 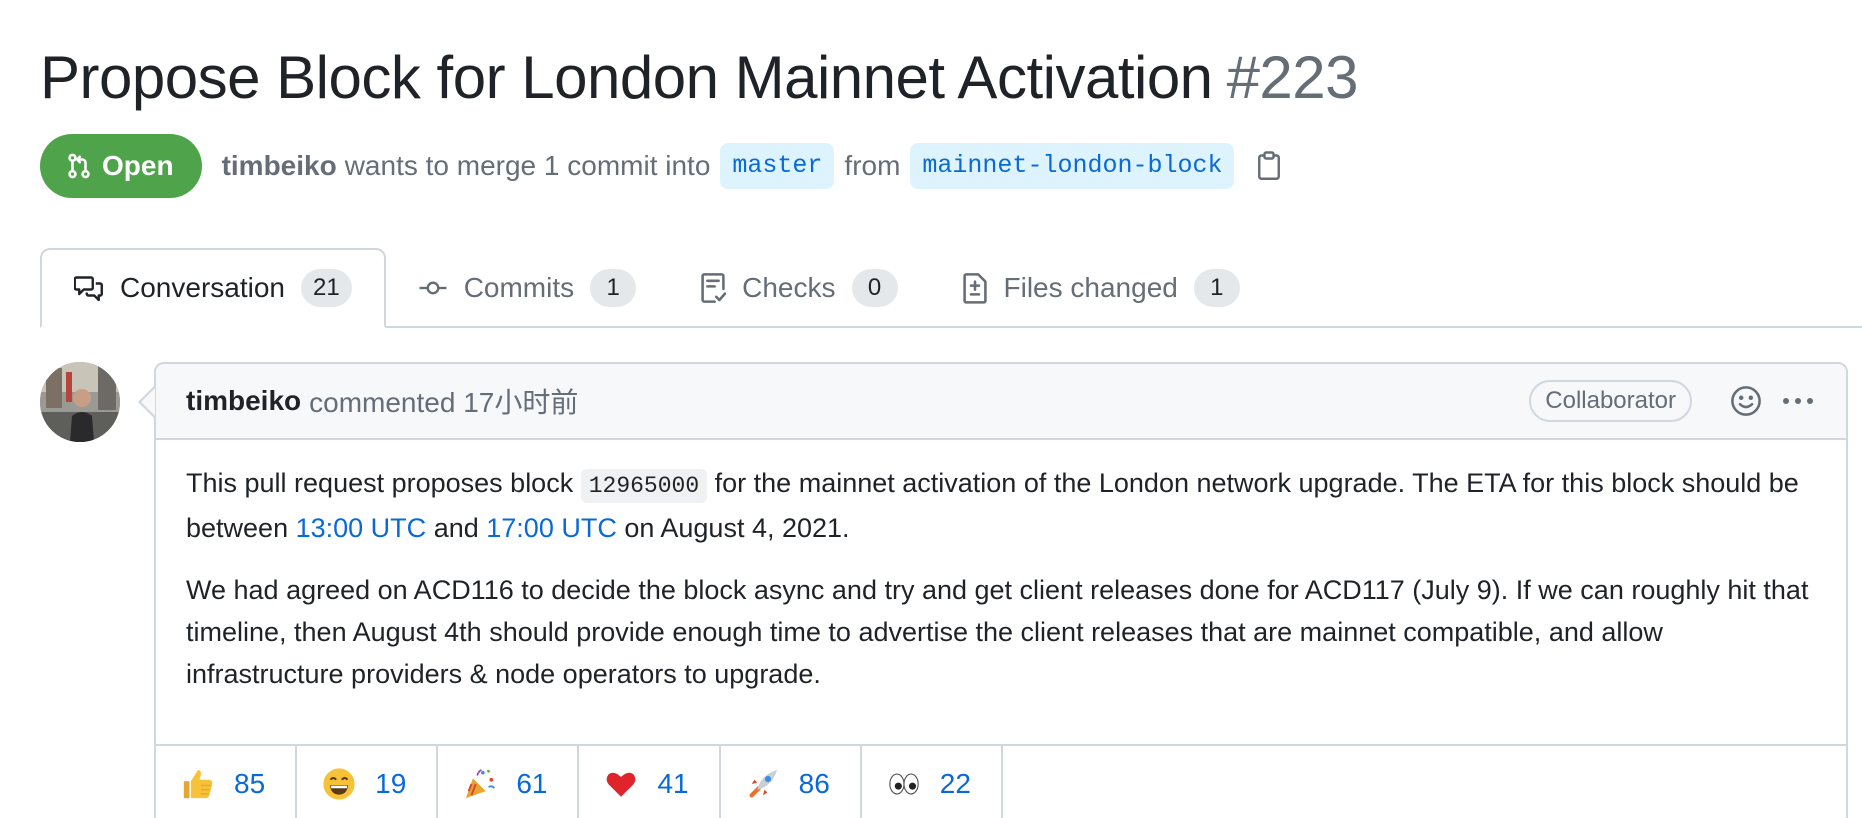 What do you see at coordinates (932, 782) in the screenshot?
I see `reaction-eyes: 22` at bounding box center [932, 782].